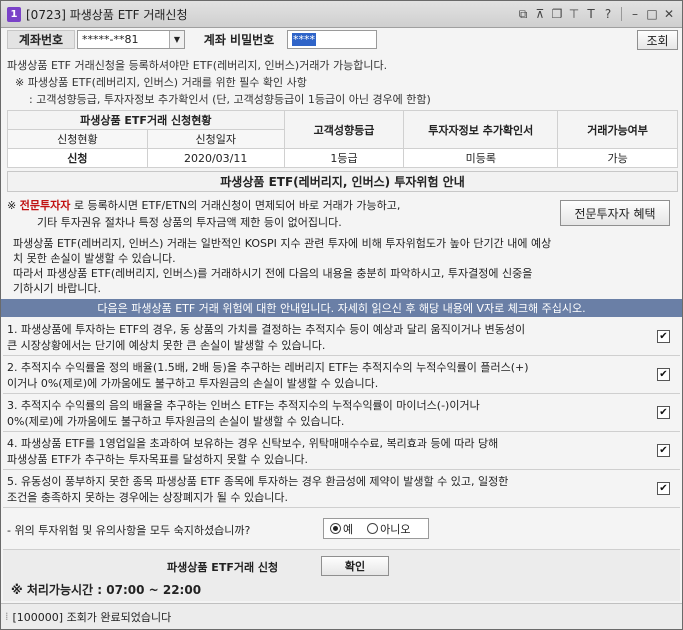 This screenshot has height=630, width=683. Describe the element at coordinates (146, 120) in the screenshot. I see `group-header: 파생상품 ETF거래 신청현황` at that location.